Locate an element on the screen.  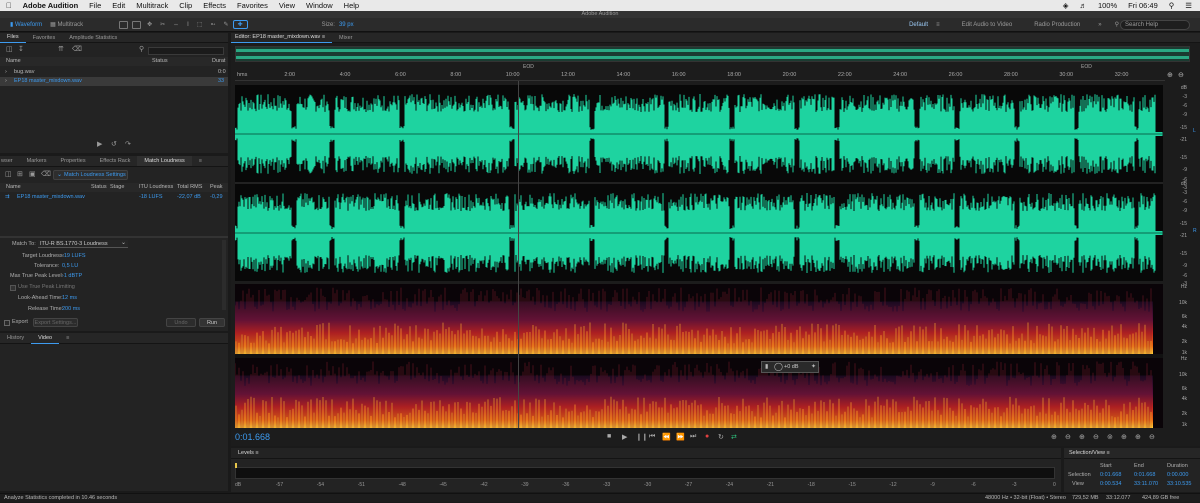
tab-menu-icon: ≡ is located at coordinates (200, 161).